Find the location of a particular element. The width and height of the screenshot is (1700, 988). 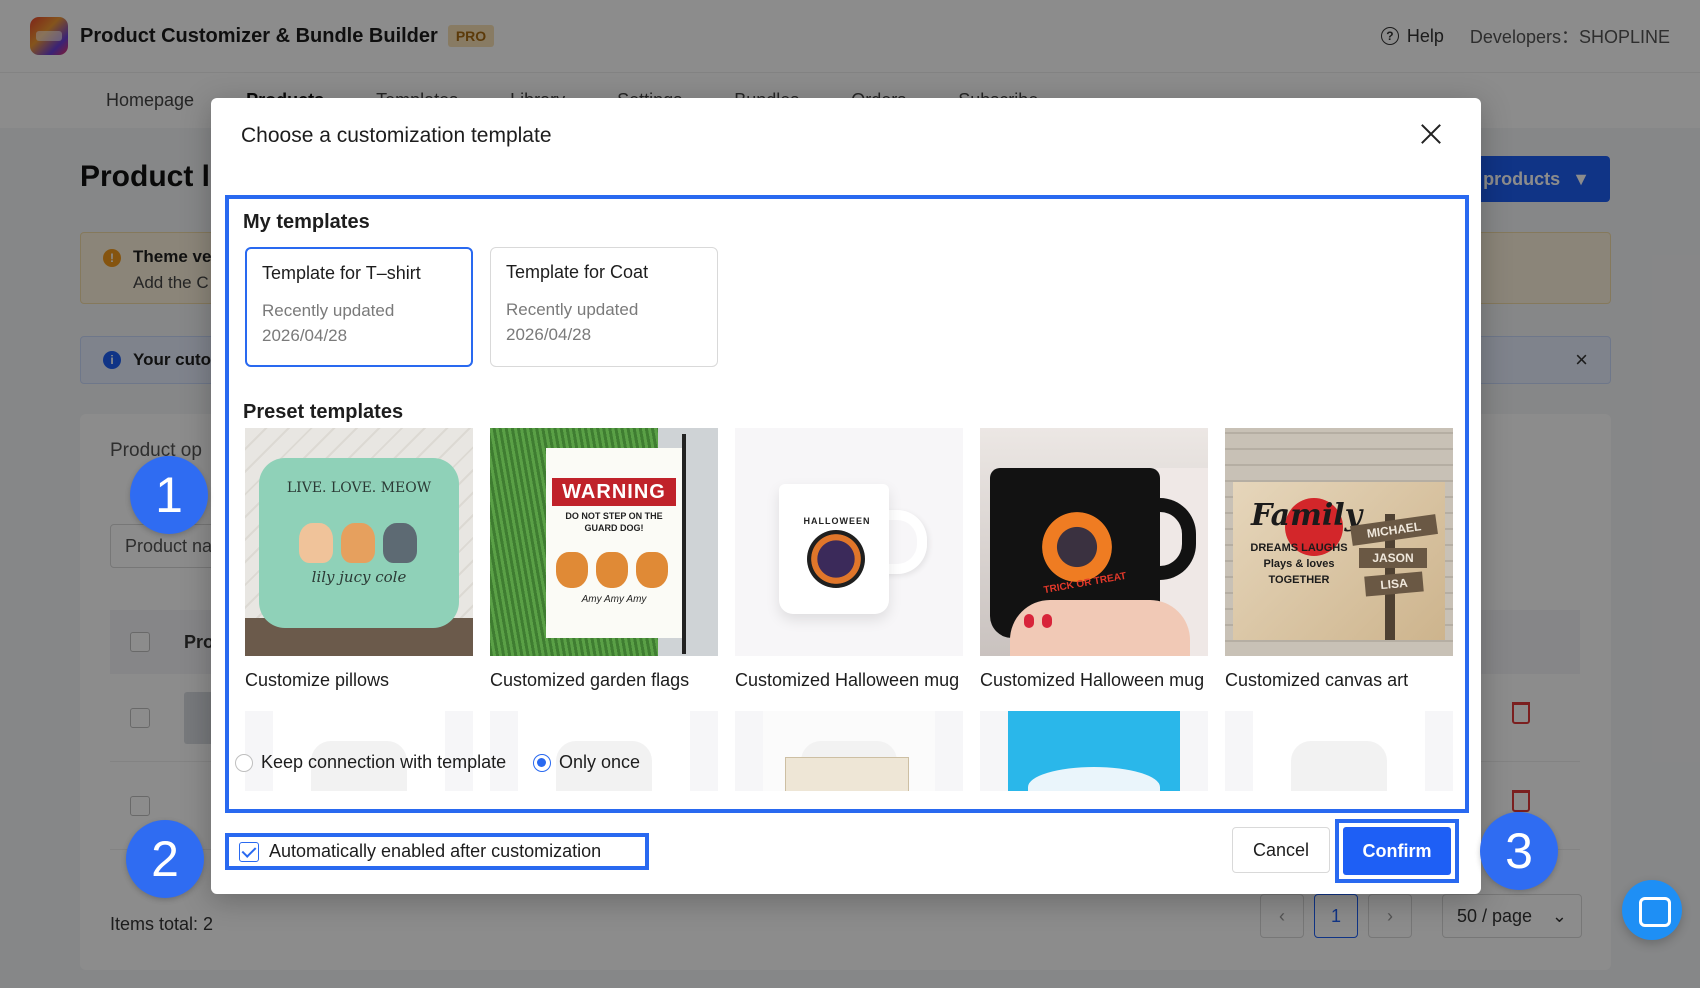

auto-enable-checkbox is located at coordinates (249, 851).